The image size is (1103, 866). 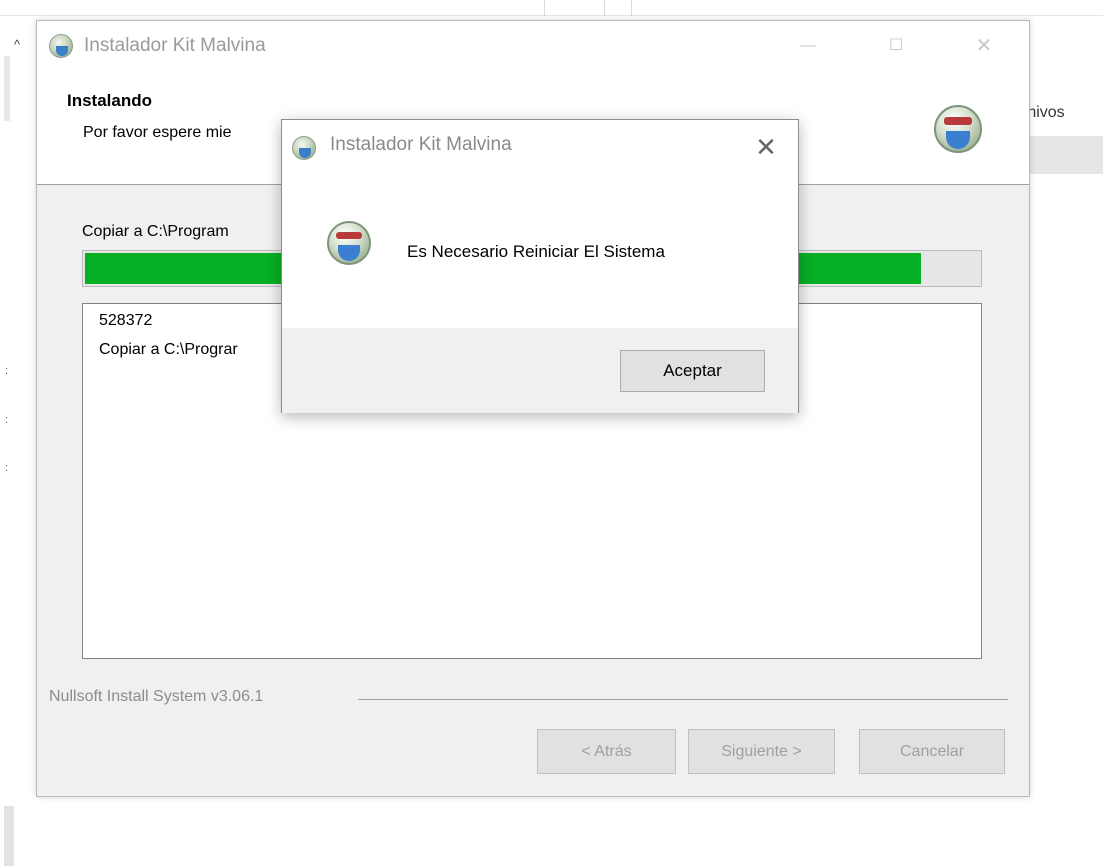 I want to click on installer-app-icon, so click(x=61, y=46).